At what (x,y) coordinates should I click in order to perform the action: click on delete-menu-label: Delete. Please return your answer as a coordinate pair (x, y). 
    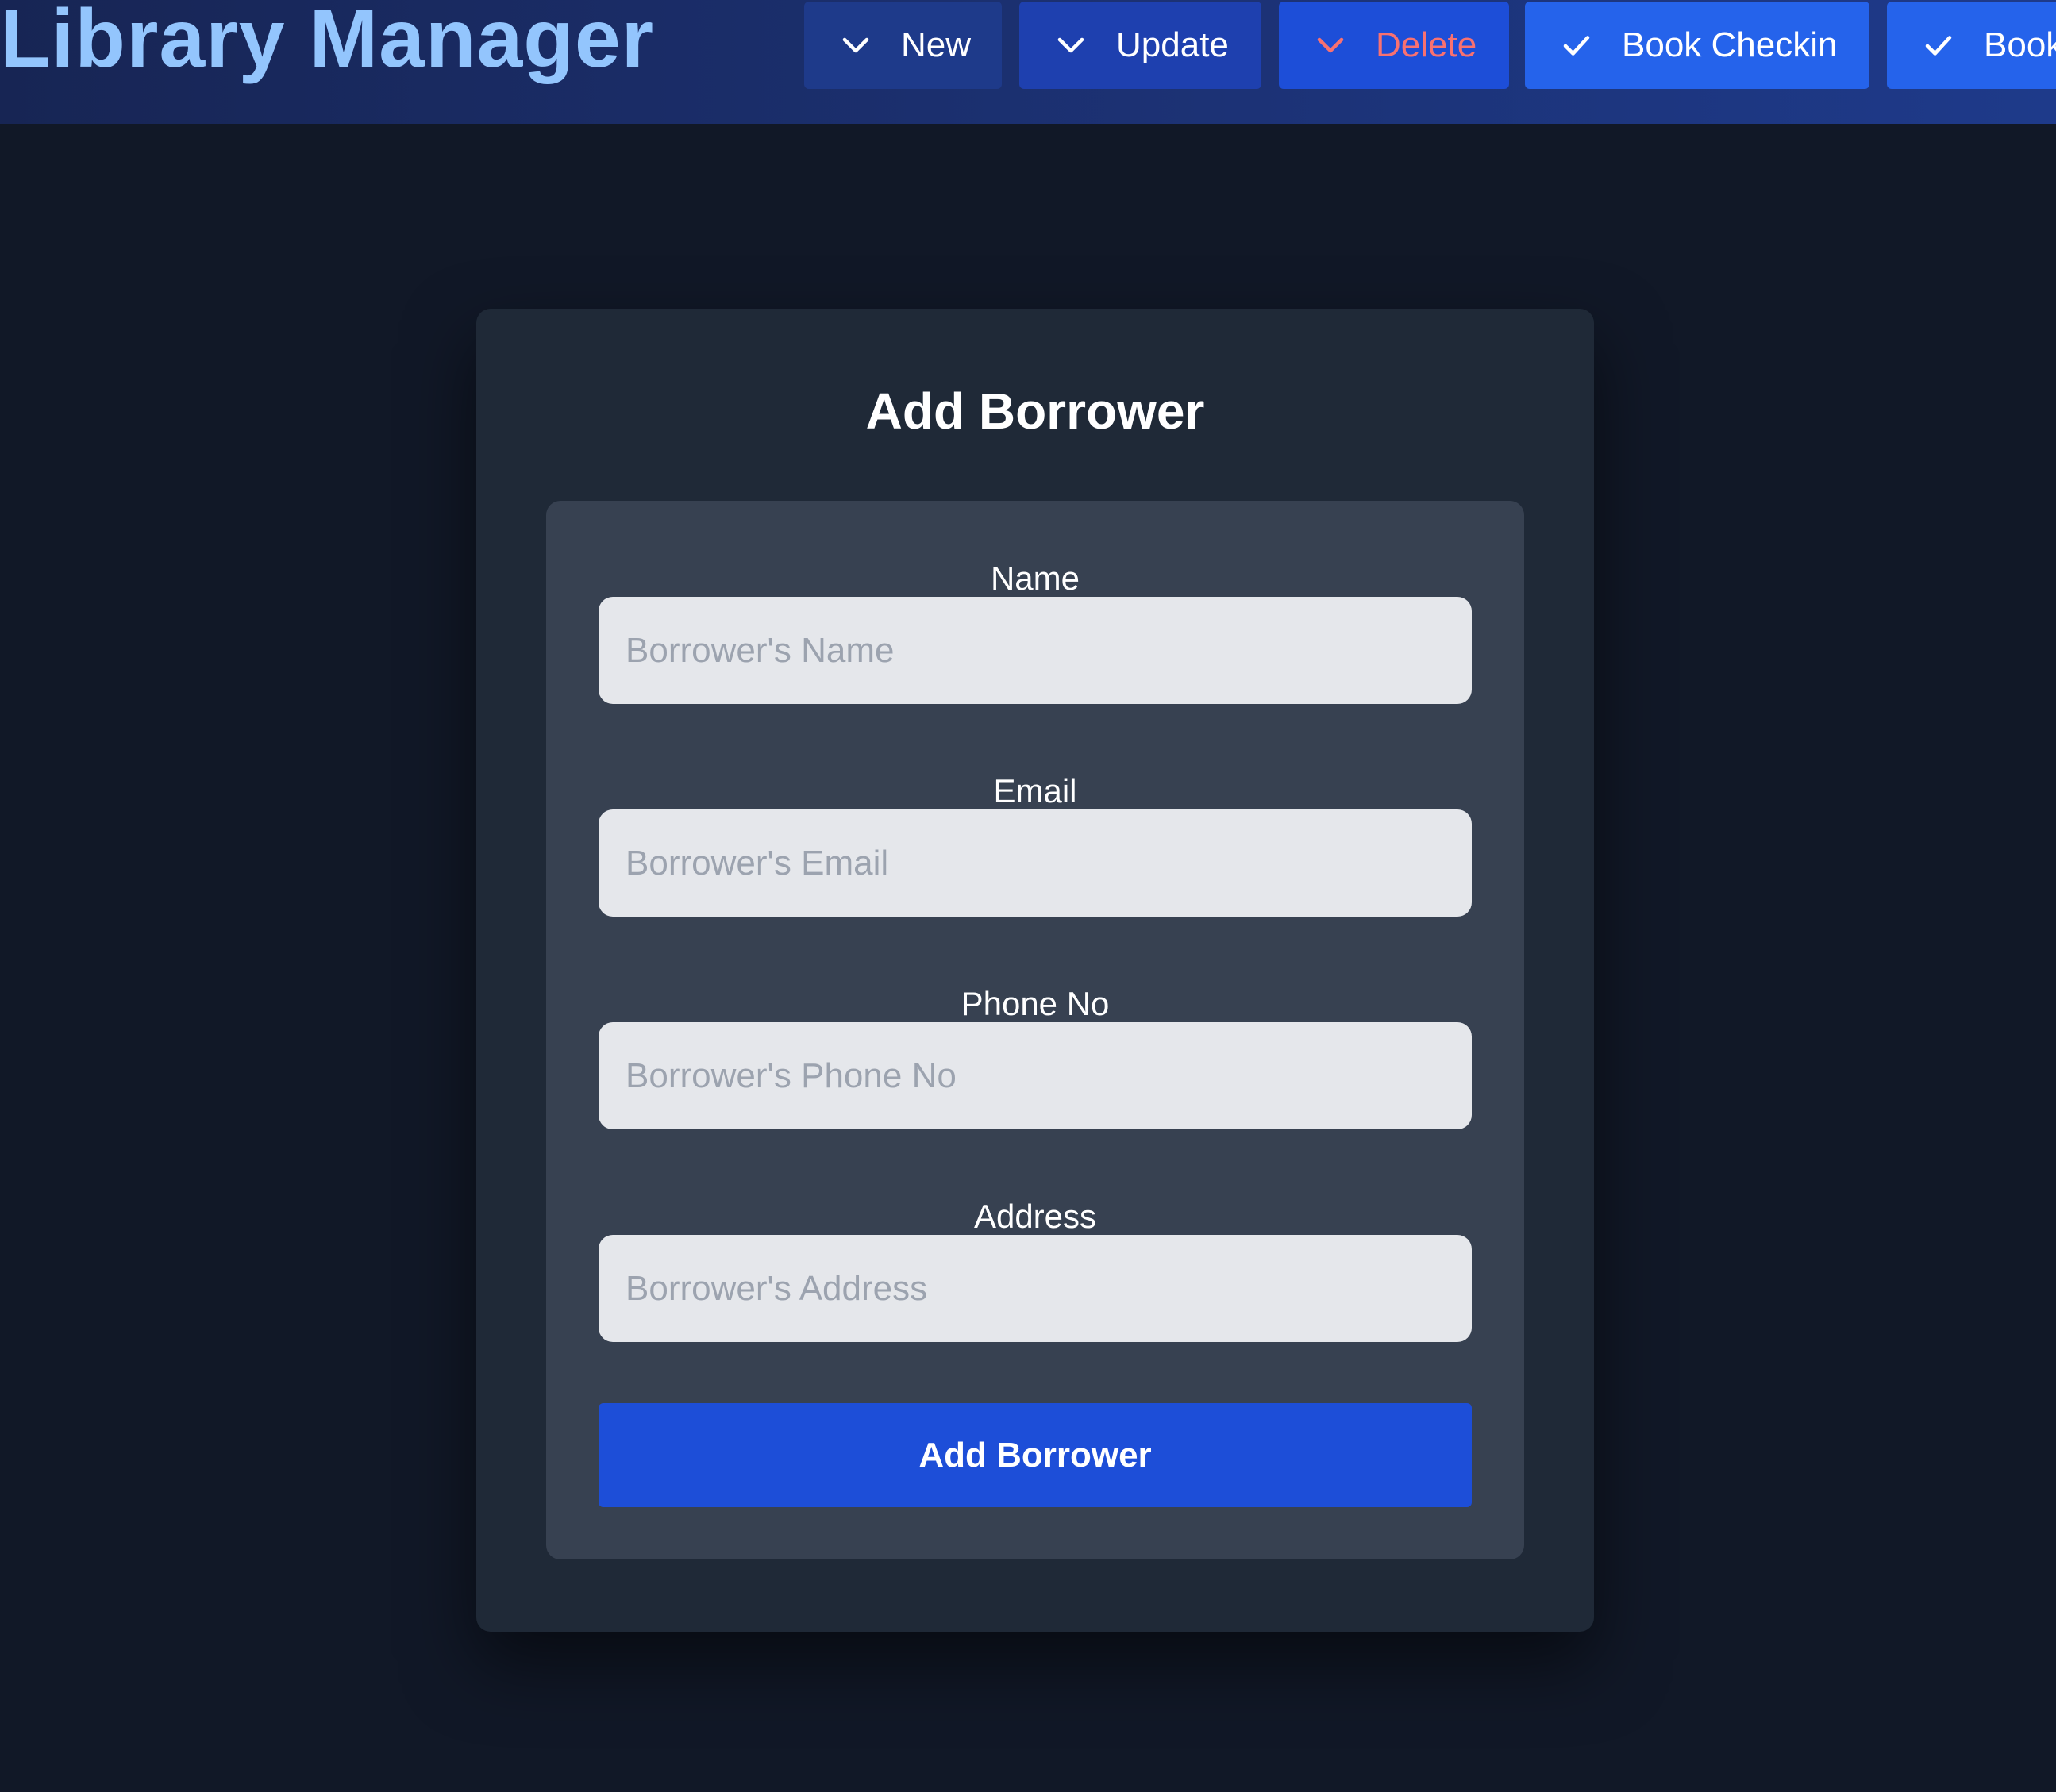
    Looking at the image, I should click on (1426, 44).